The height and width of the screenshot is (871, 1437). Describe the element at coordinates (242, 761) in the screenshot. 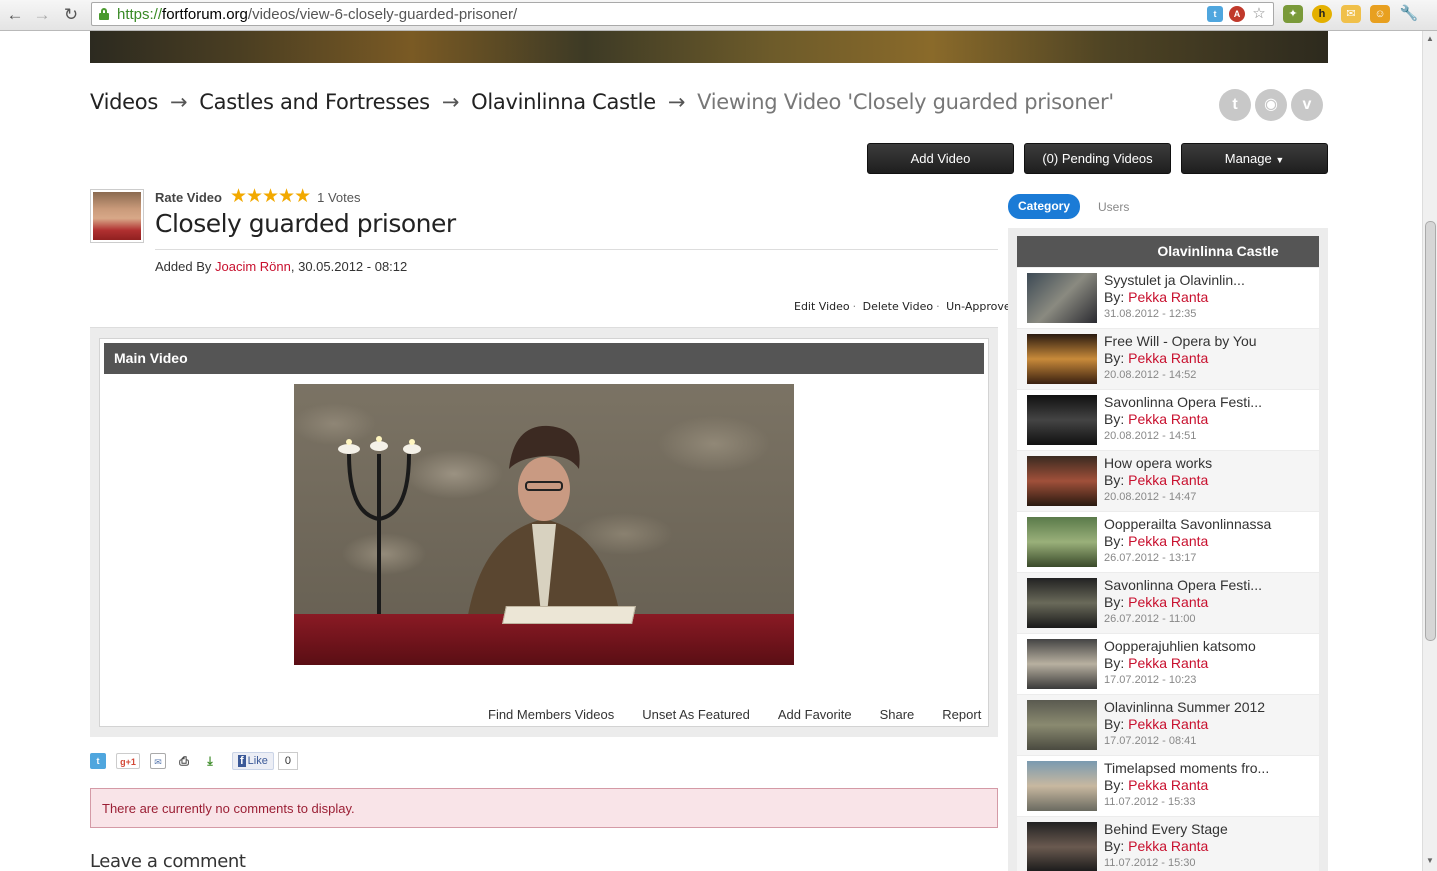

I see `facebook-icon: f` at that location.